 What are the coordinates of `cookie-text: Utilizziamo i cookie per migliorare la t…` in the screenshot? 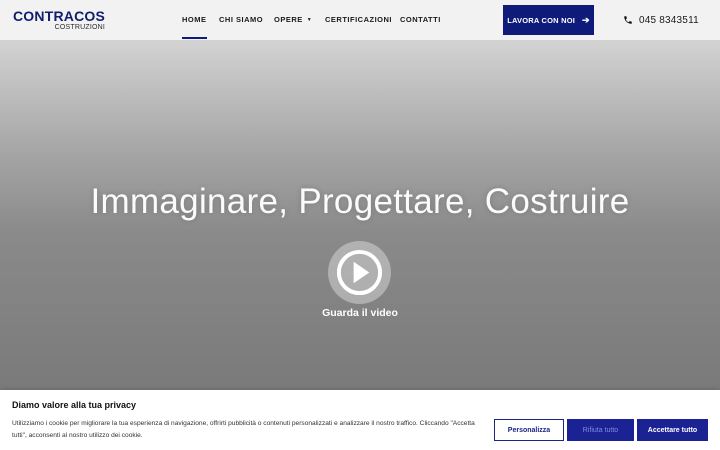 It's located at (243, 429).